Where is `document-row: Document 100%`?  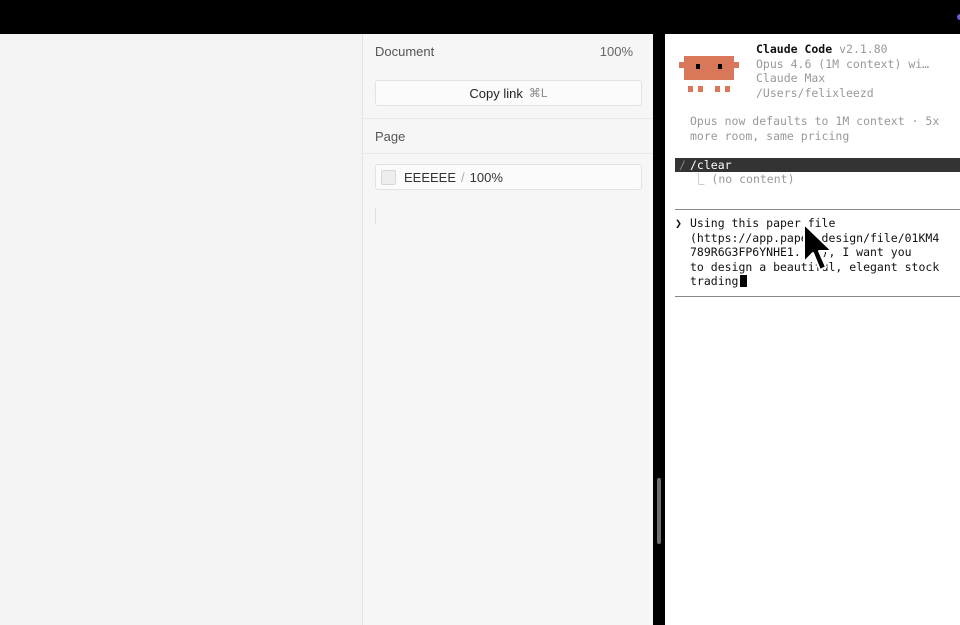 document-row: Document 100% is located at coordinates (508, 51).